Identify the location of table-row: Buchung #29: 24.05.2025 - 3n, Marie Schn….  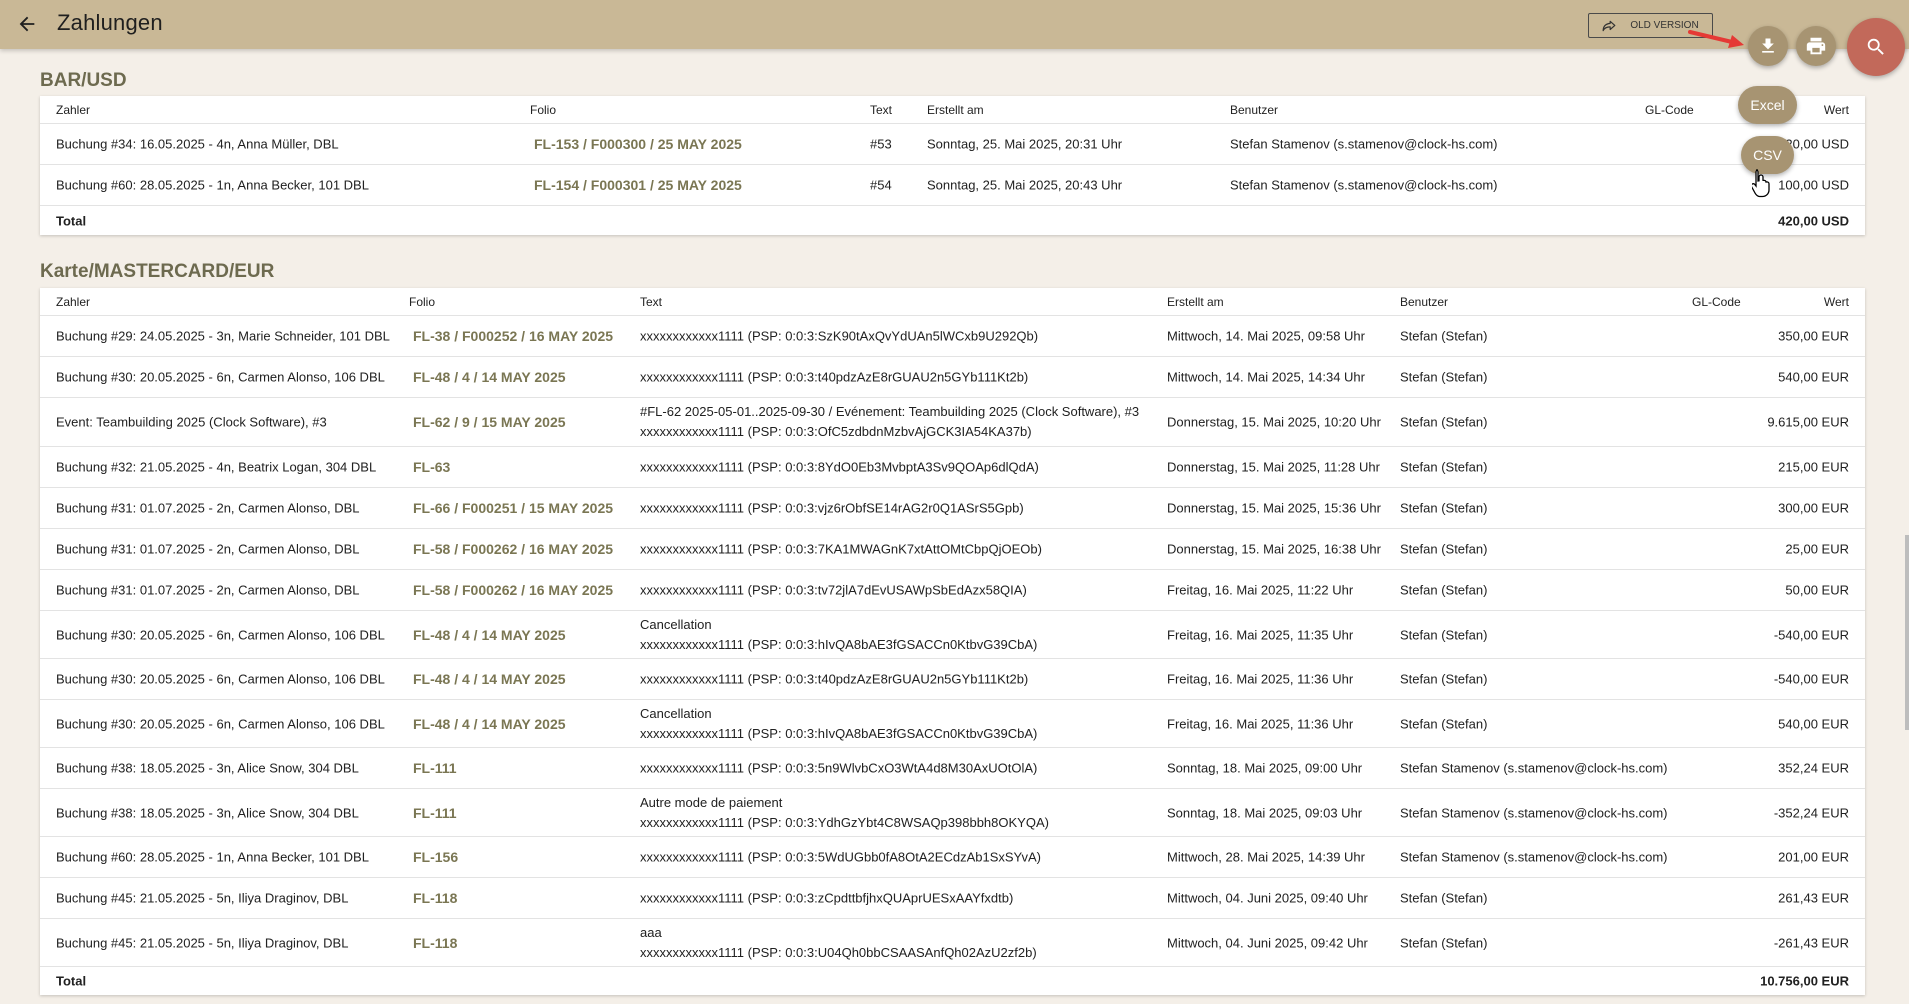
(952, 336).